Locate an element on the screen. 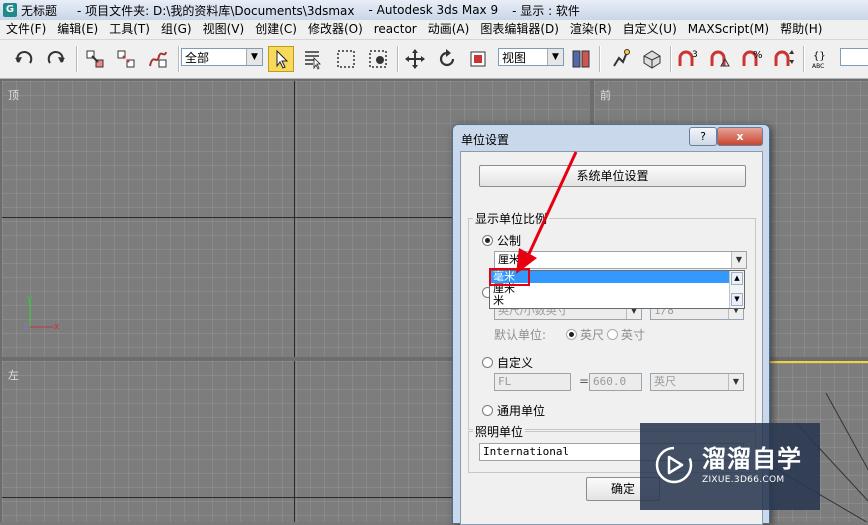 This screenshot has width=868, height=525. custom-unit-value: 英尺 is located at coordinates (665, 381).